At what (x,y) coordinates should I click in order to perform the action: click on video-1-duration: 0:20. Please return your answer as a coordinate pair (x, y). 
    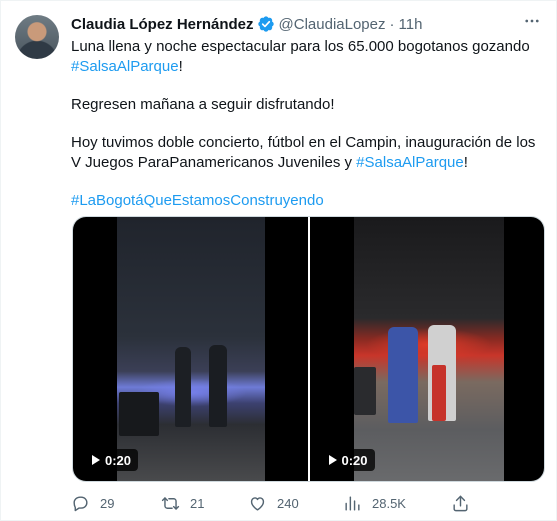
    Looking at the image, I should click on (118, 460).